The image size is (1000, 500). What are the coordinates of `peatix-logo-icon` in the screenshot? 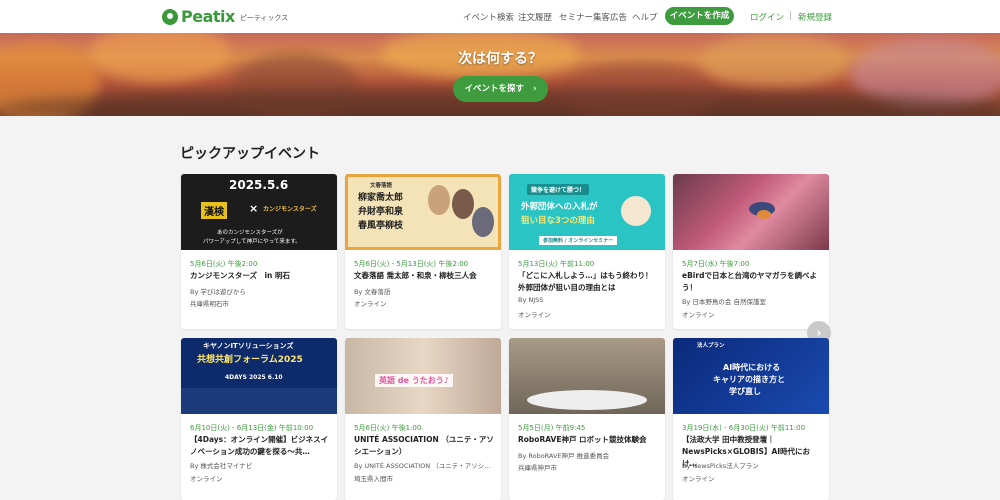 It's located at (170, 16).